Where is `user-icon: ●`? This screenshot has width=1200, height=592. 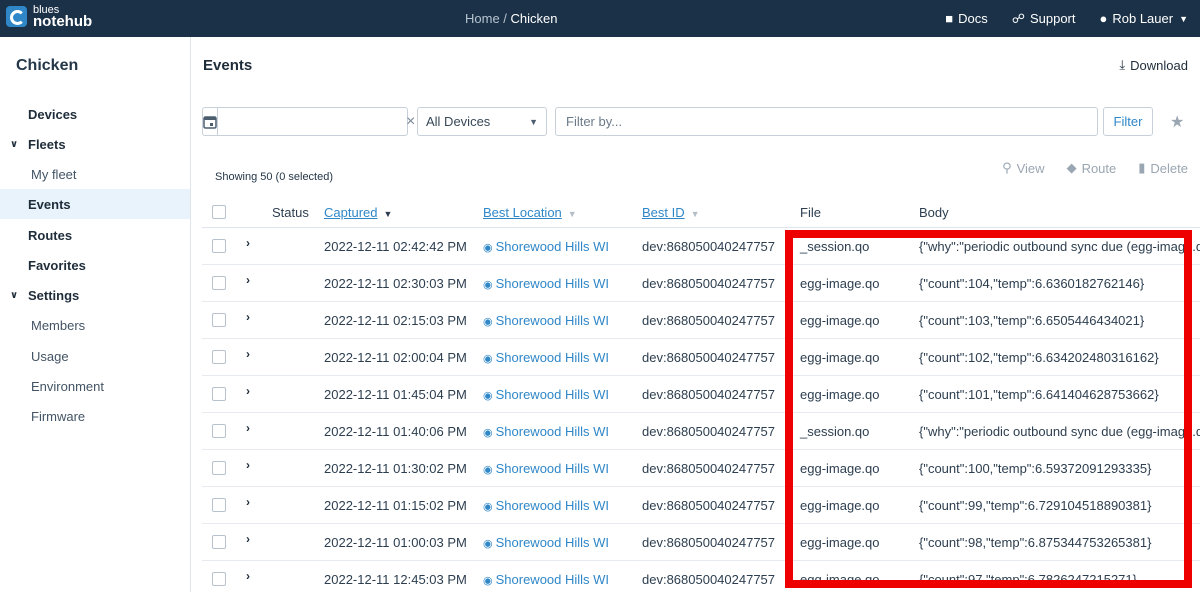 user-icon: ● is located at coordinates (1103, 18).